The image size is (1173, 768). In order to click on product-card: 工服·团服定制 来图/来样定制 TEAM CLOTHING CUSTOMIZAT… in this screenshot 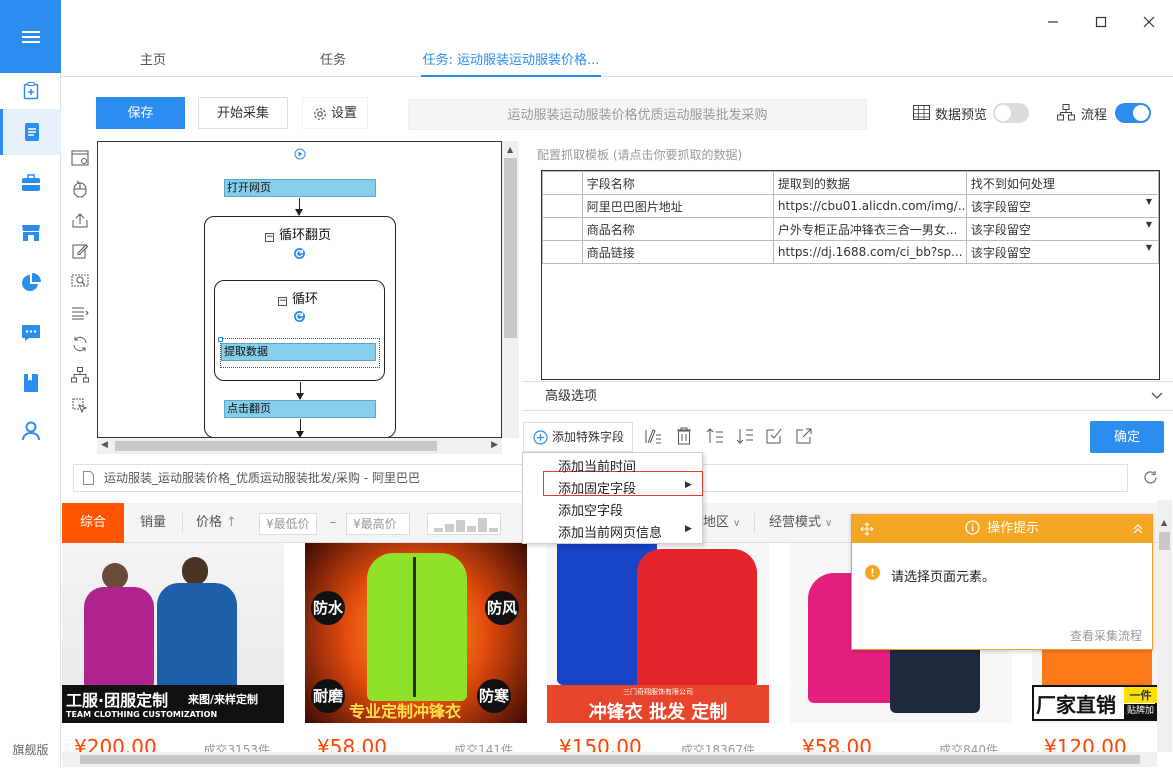, I will do `click(173, 647)`.